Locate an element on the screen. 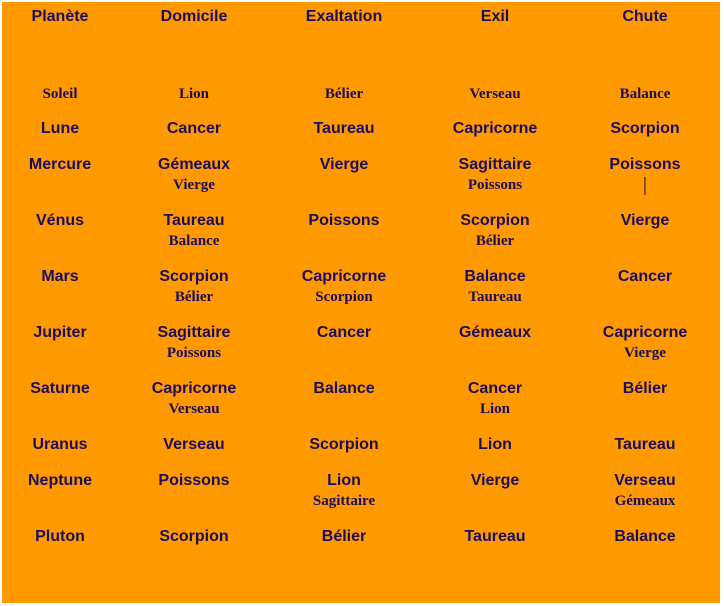 The width and height of the screenshot is (724, 606). sign-chute: Vierge is located at coordinates (645, 221).